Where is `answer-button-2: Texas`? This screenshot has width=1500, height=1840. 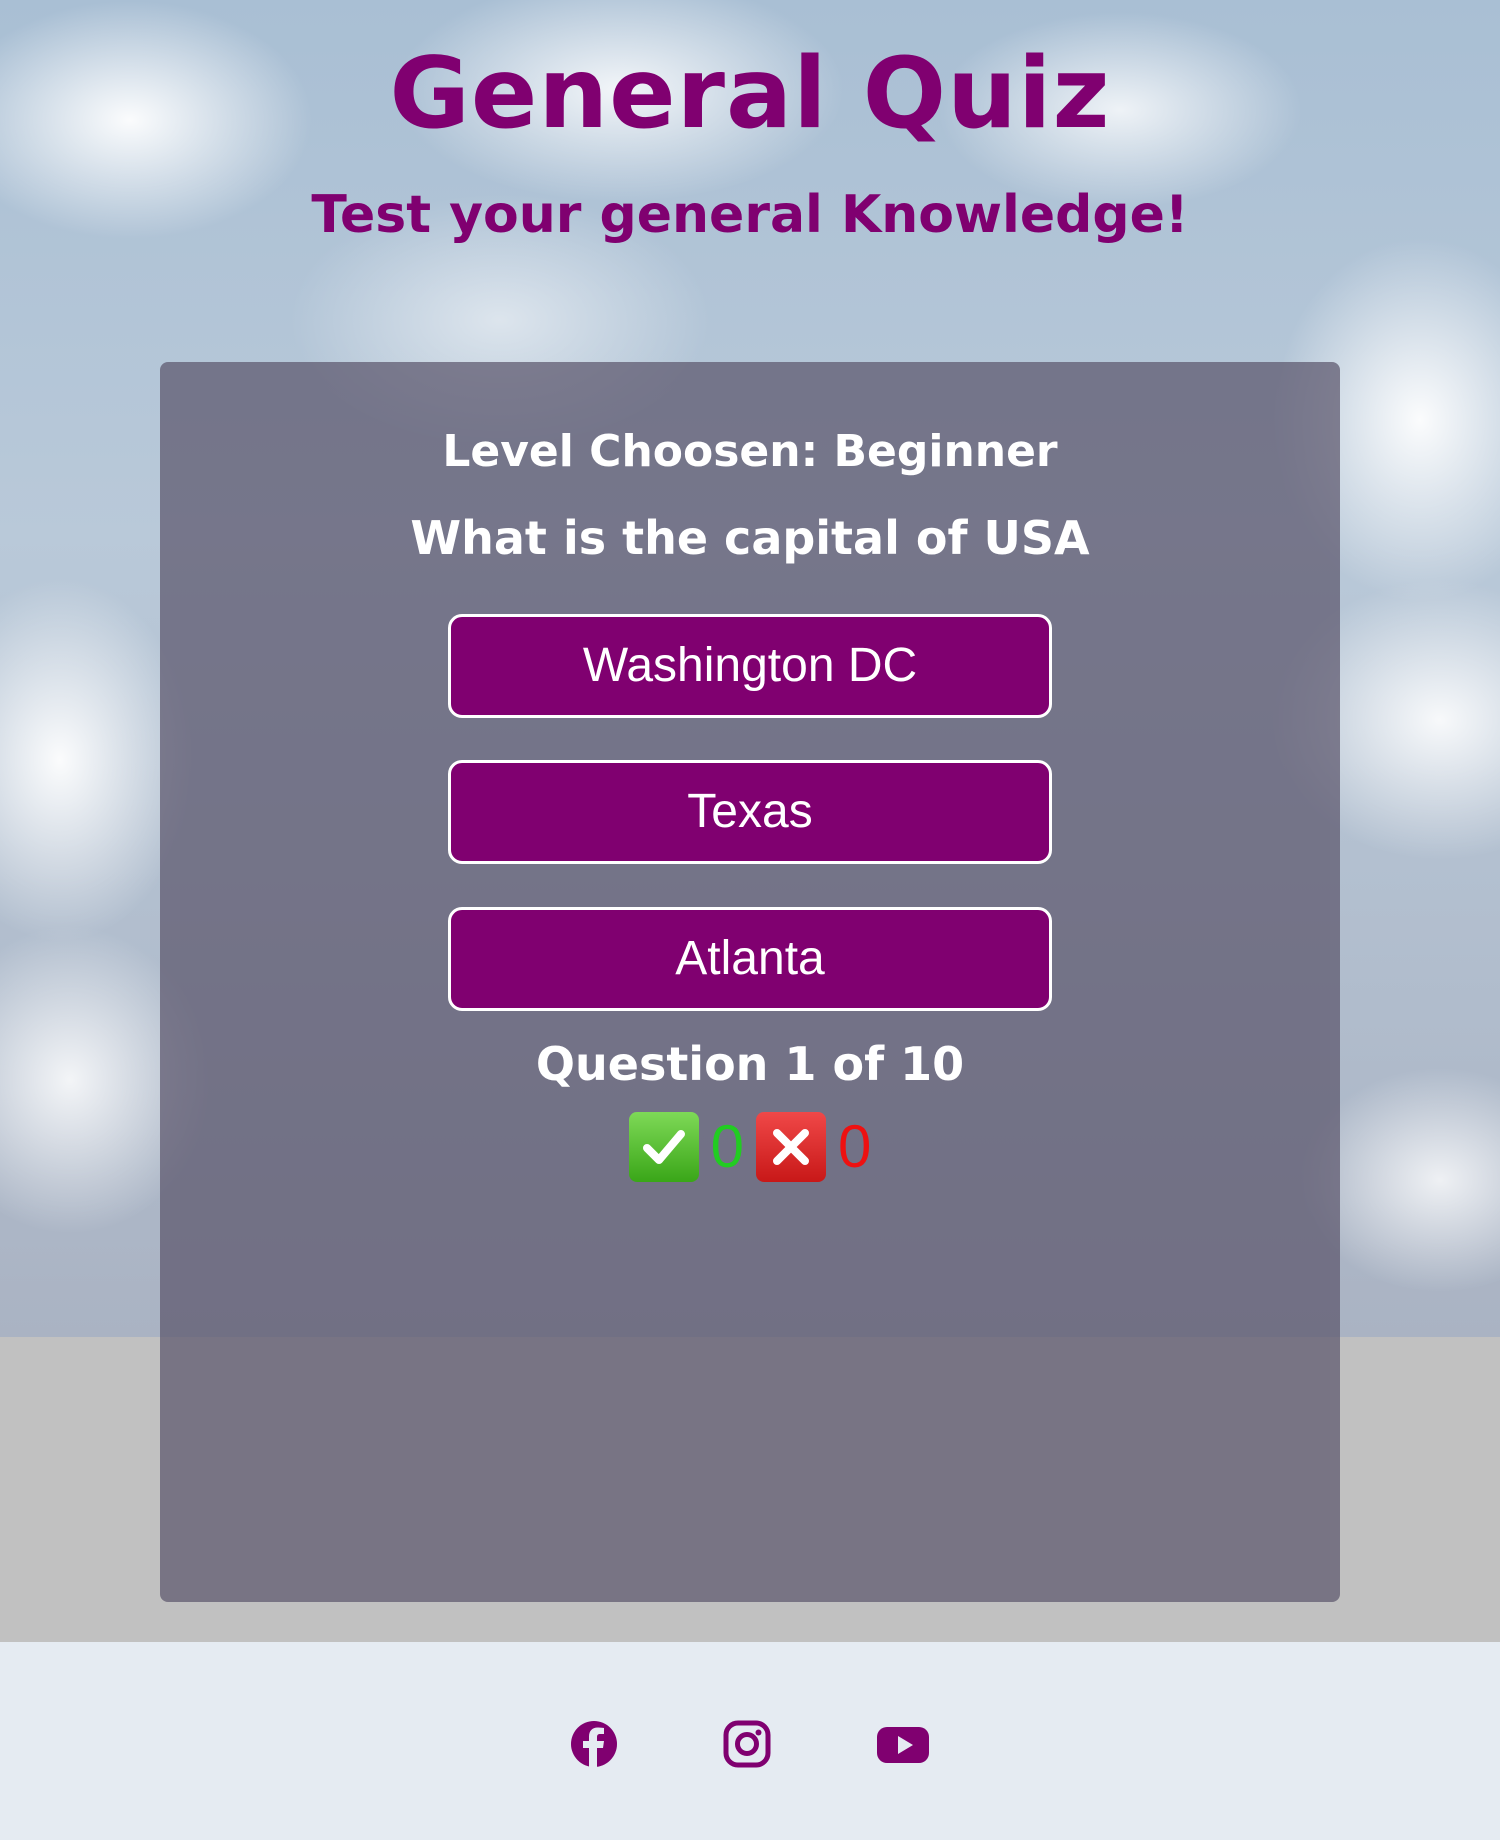 answer-button-2: Texas is located at coordinates (750, 812).